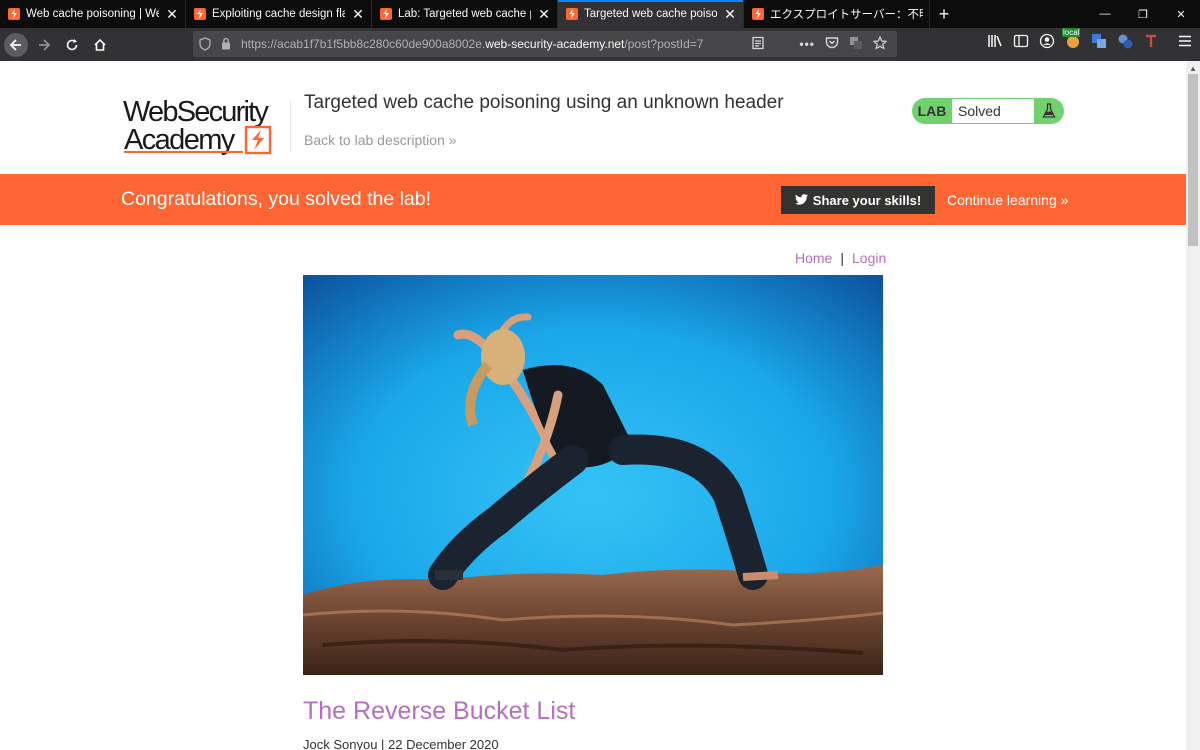 Image resolution: width=1200 pixels, height=750 pixels. What do you see at coordinates (801, 200) in the screenshot?
I see `twitter-icon` at bounding box center [801, 200].